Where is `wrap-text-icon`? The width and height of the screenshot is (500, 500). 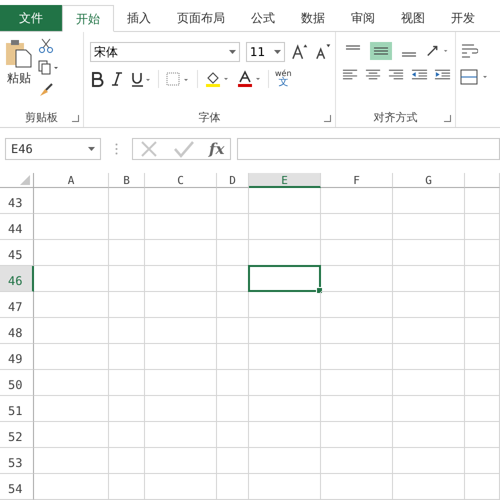 wrap-text-icon is located at coordinates (469, 51).